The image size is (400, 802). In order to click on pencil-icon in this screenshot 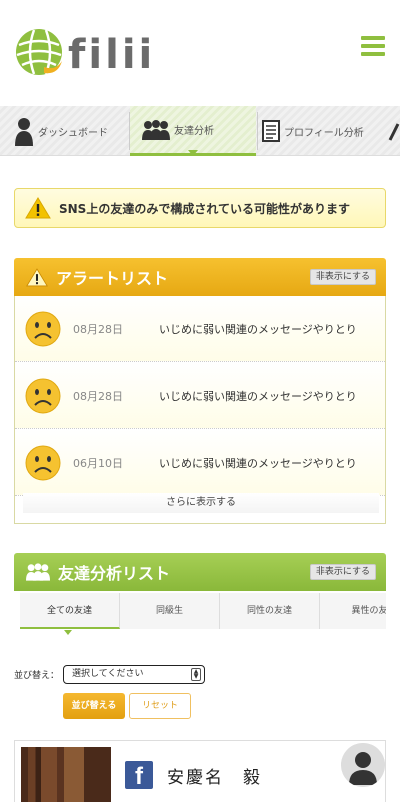, I will do `click(394, 132)`.